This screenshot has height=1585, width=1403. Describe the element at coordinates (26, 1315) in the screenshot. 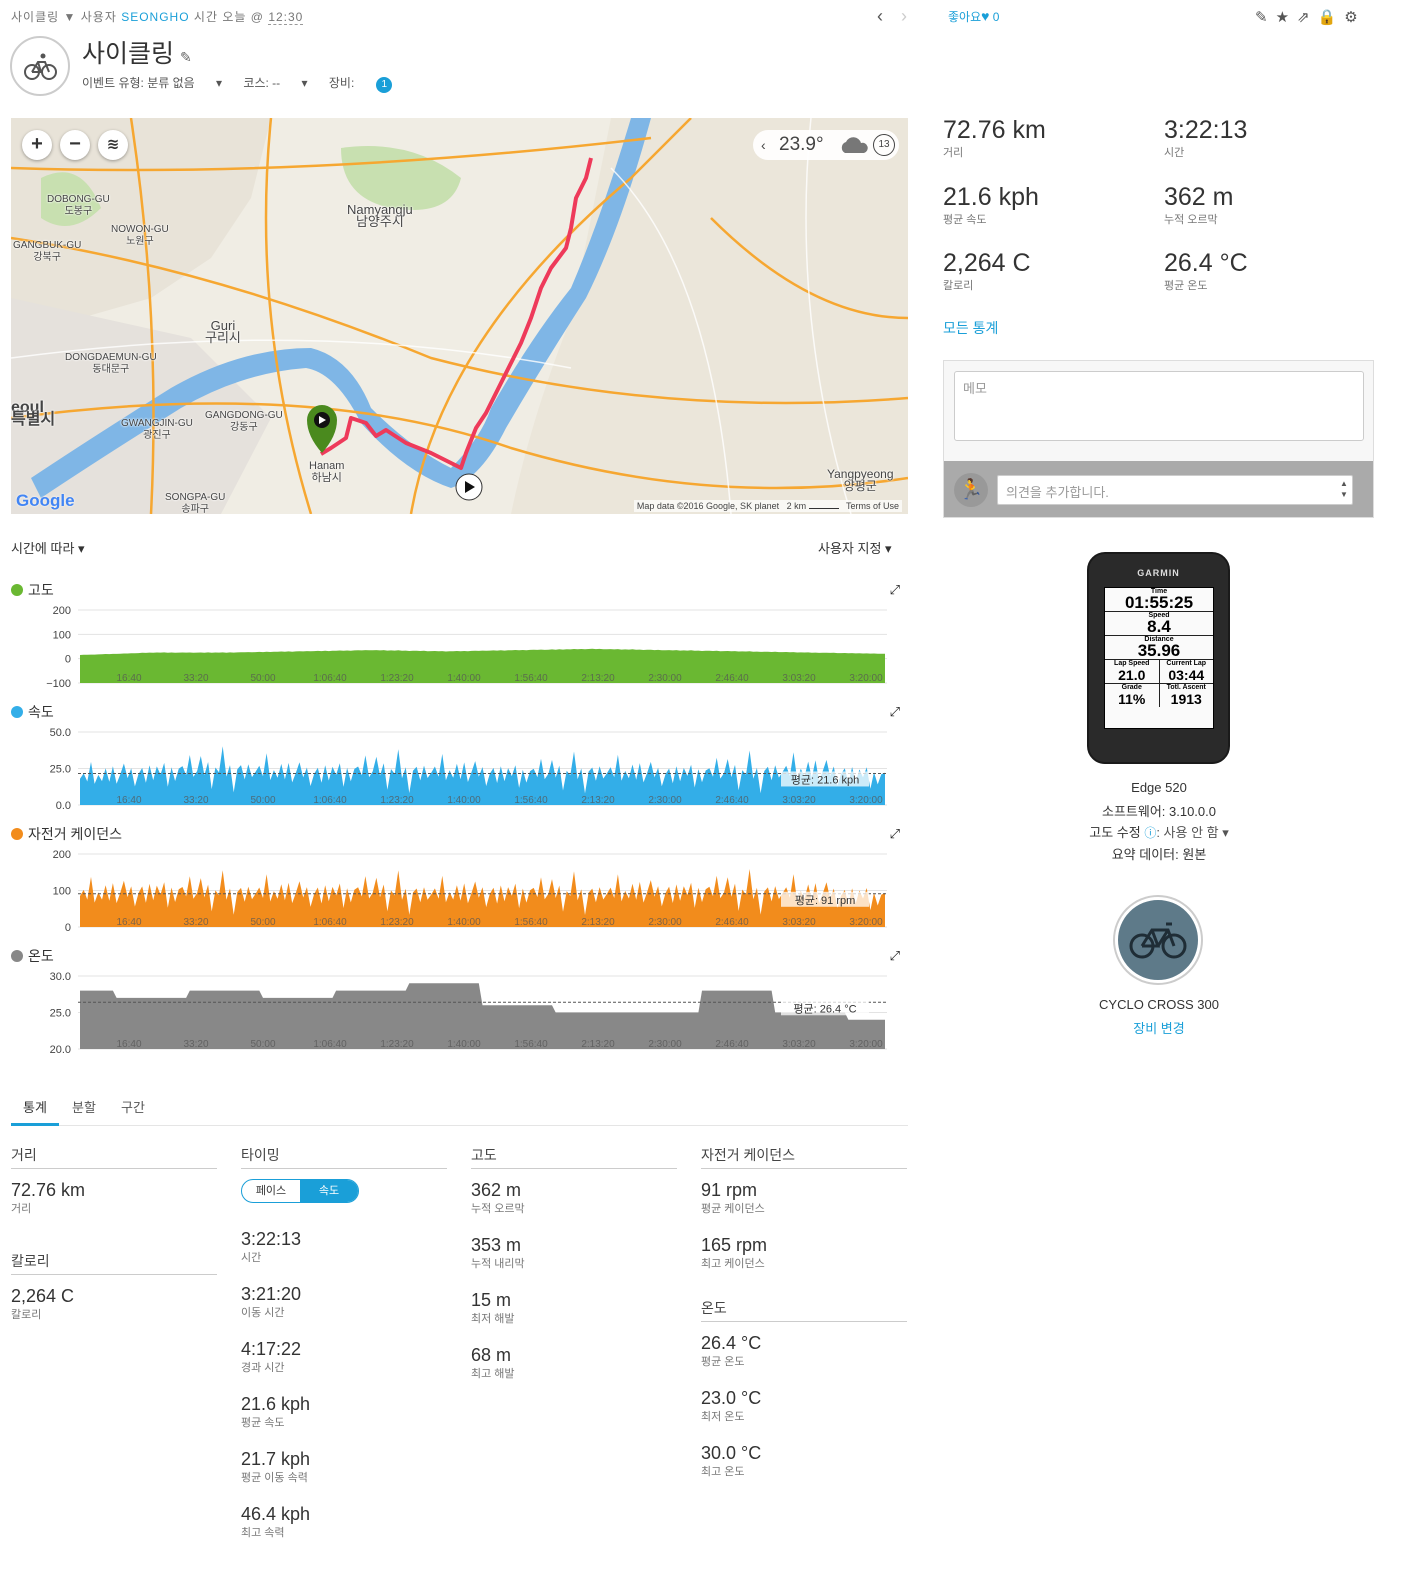

I see `stat-label: 칼로리` at that location.